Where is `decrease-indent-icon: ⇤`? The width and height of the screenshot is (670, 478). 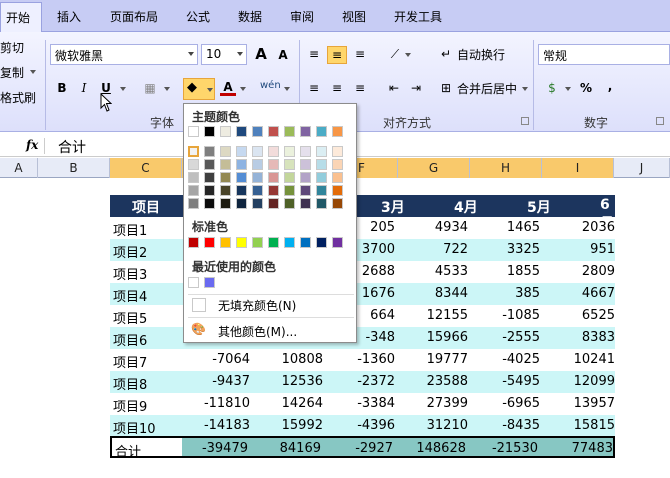
decrease-indent-icon: ⇤ is located at coordinates (394, 88).